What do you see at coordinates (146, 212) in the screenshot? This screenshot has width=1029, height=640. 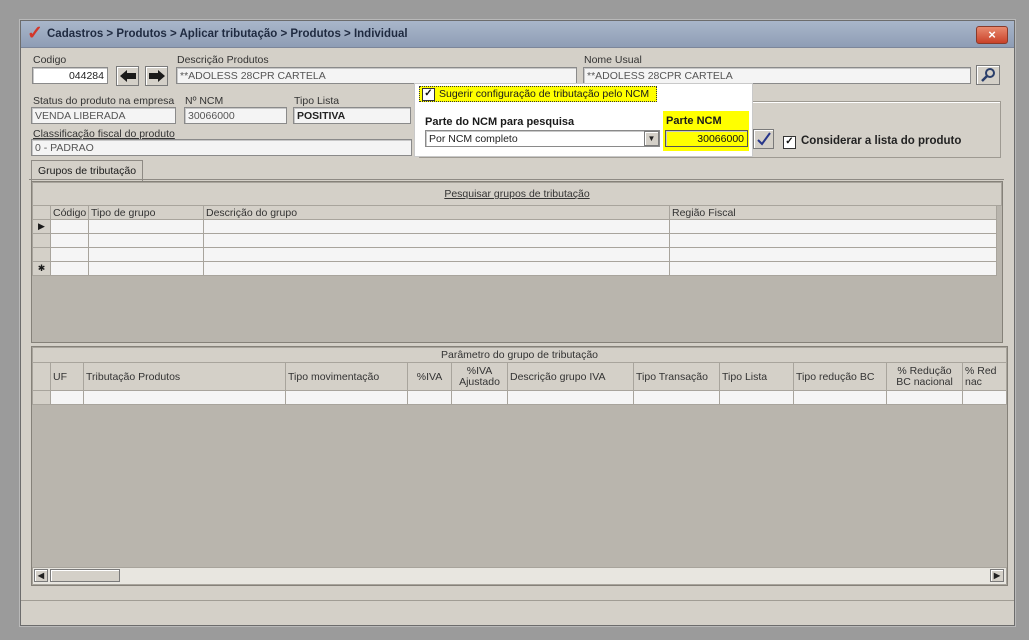 I see `header-tipo-grupo: Tipo de grupo` at bounding box center [146, 212].